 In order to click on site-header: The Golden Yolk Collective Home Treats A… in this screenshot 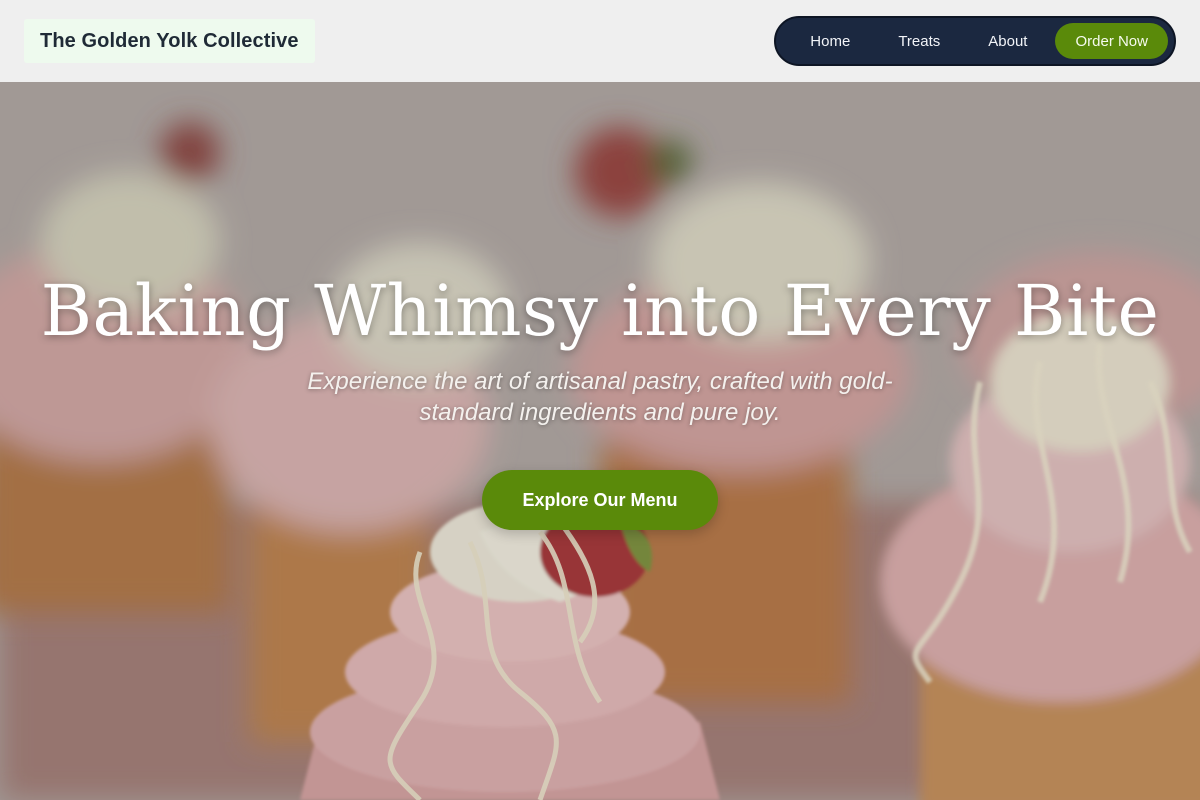, I will do `click(600, 41)`.